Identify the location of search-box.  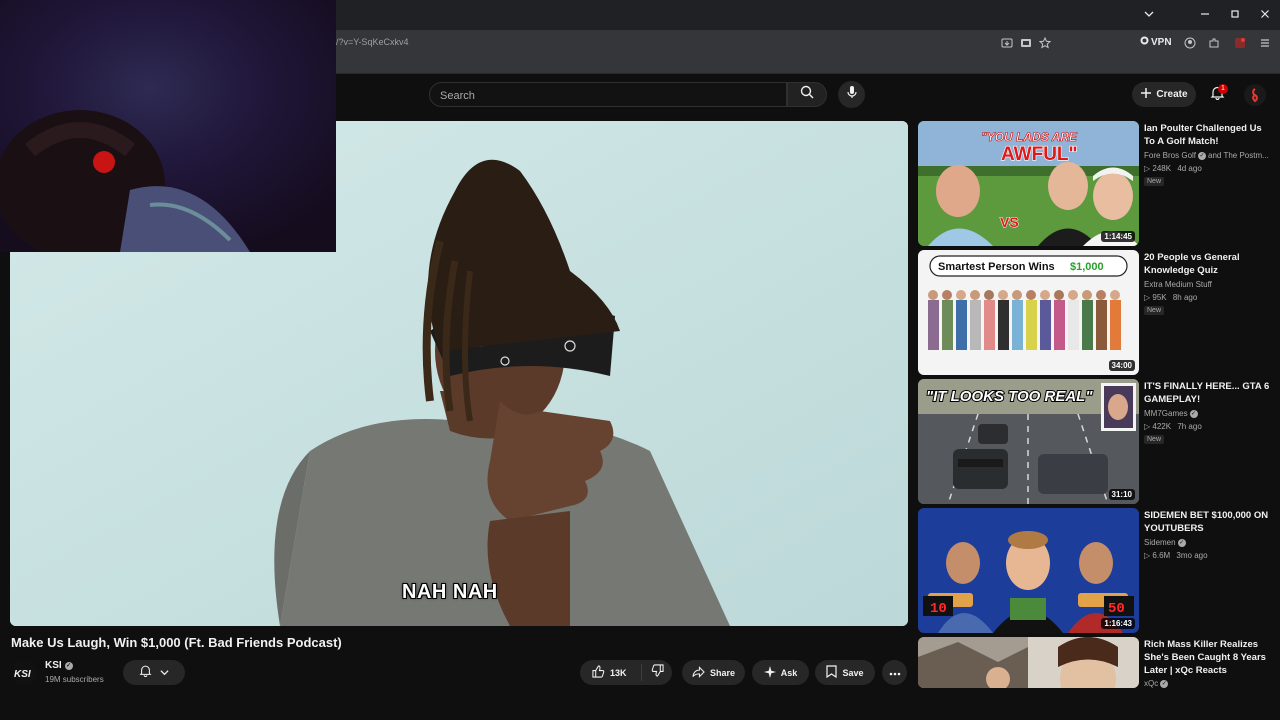
(608, 94).